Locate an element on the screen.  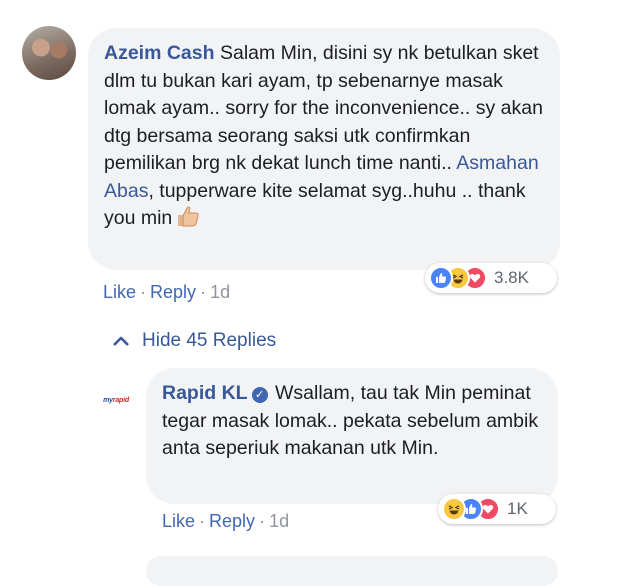
reaction-count: 3.8K is located at coordinates (511, 277).